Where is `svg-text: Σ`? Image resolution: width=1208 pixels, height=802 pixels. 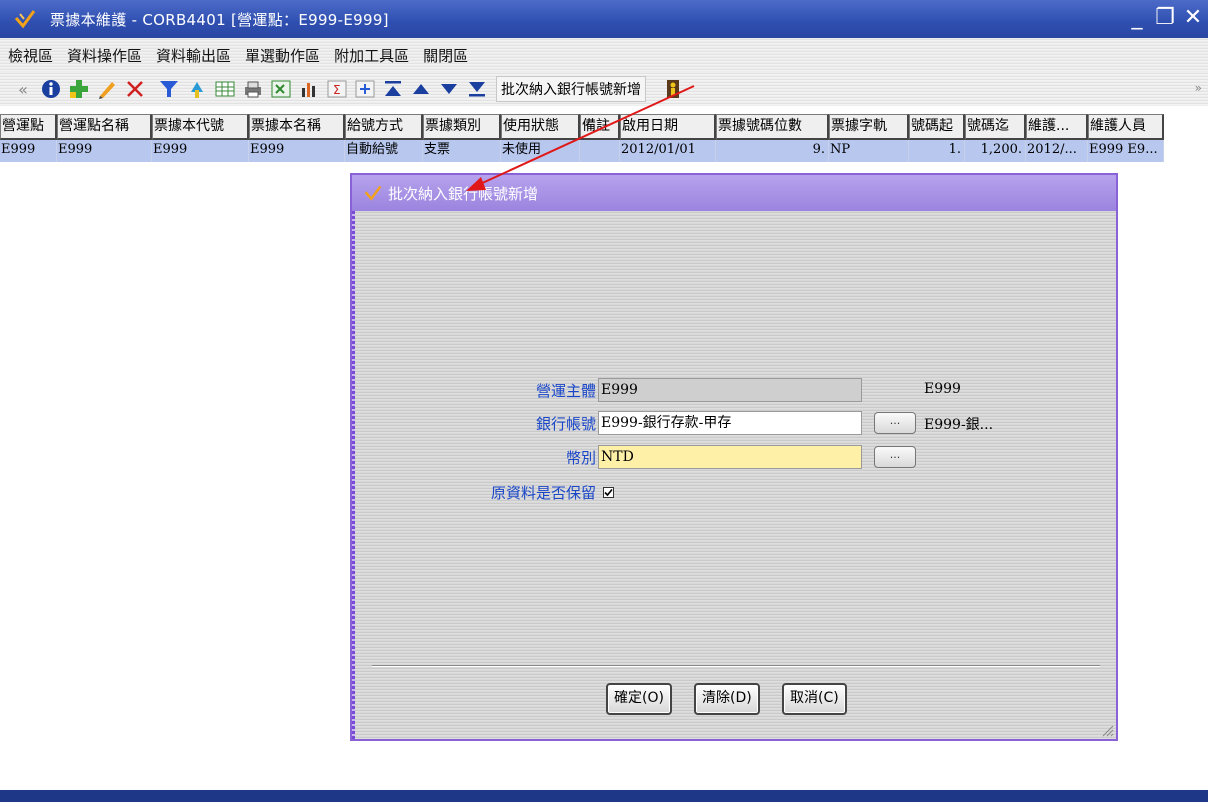 svg-text: Σ is located at coordinates (337, 90).